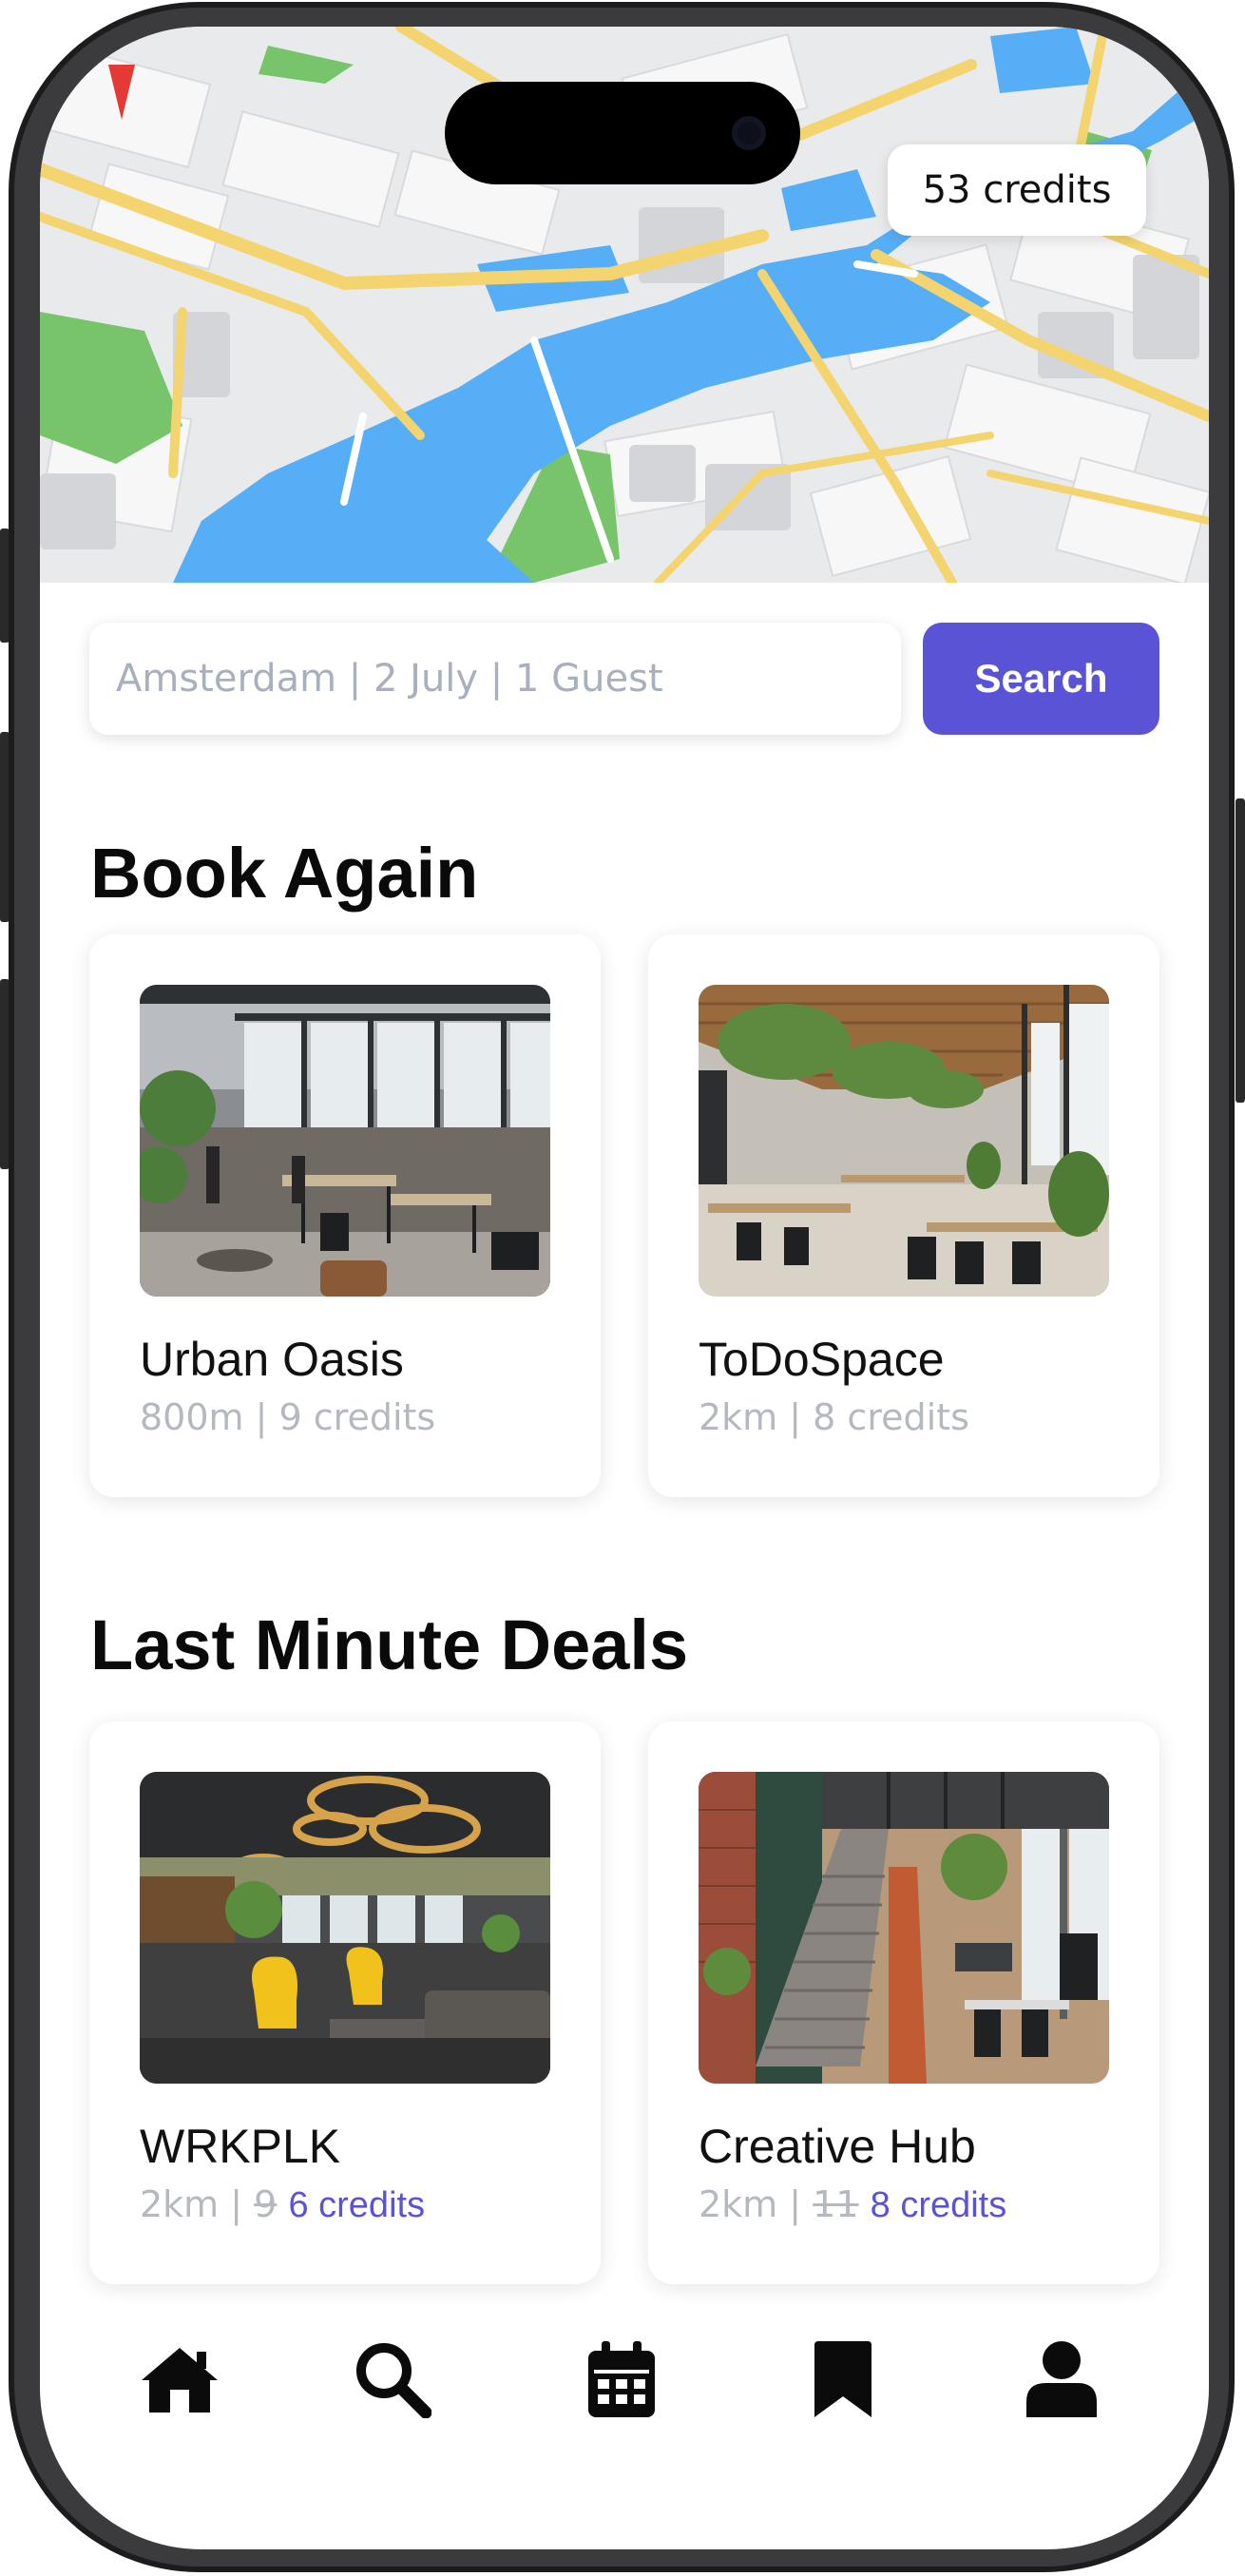 This screenshot has width=1245, height=2576. What do you see at coordinates (822, 1360) in the screenshot?
I see `space-name: ToDoSpace` at bounding box center [822, 1360].